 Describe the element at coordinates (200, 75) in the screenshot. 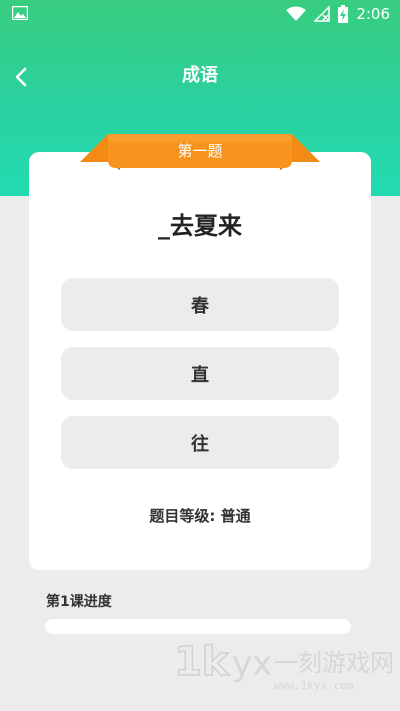

I see `page-title: 成语` at that location.